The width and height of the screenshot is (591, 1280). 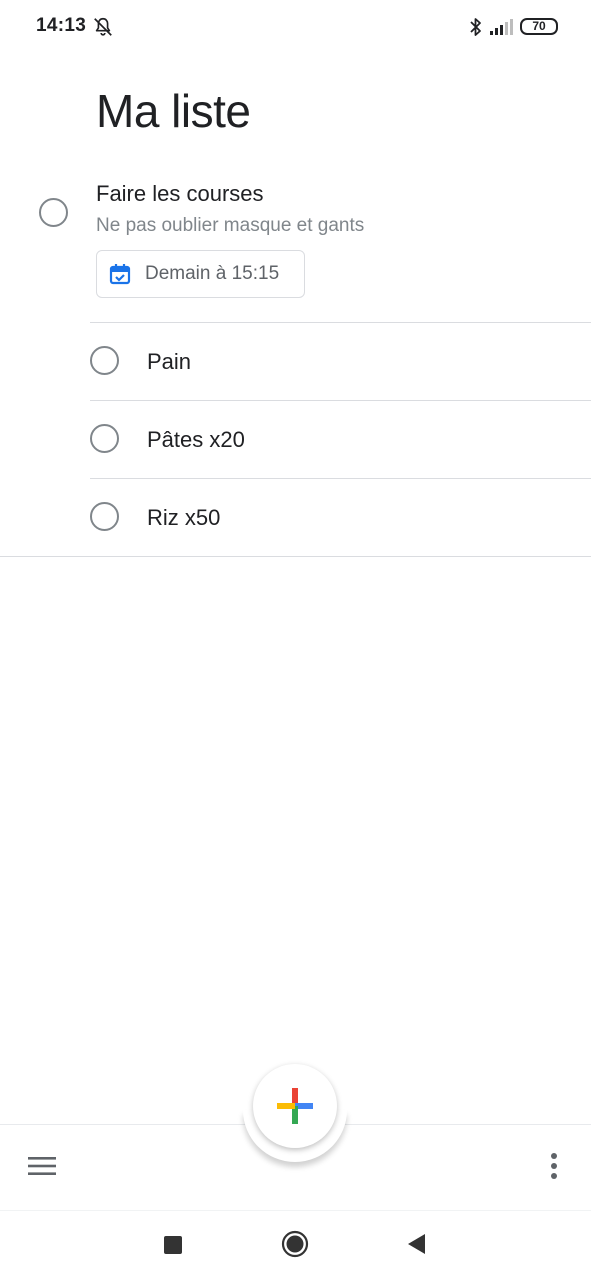 I want to click on add-task-button, so click(x=295, y=1106).